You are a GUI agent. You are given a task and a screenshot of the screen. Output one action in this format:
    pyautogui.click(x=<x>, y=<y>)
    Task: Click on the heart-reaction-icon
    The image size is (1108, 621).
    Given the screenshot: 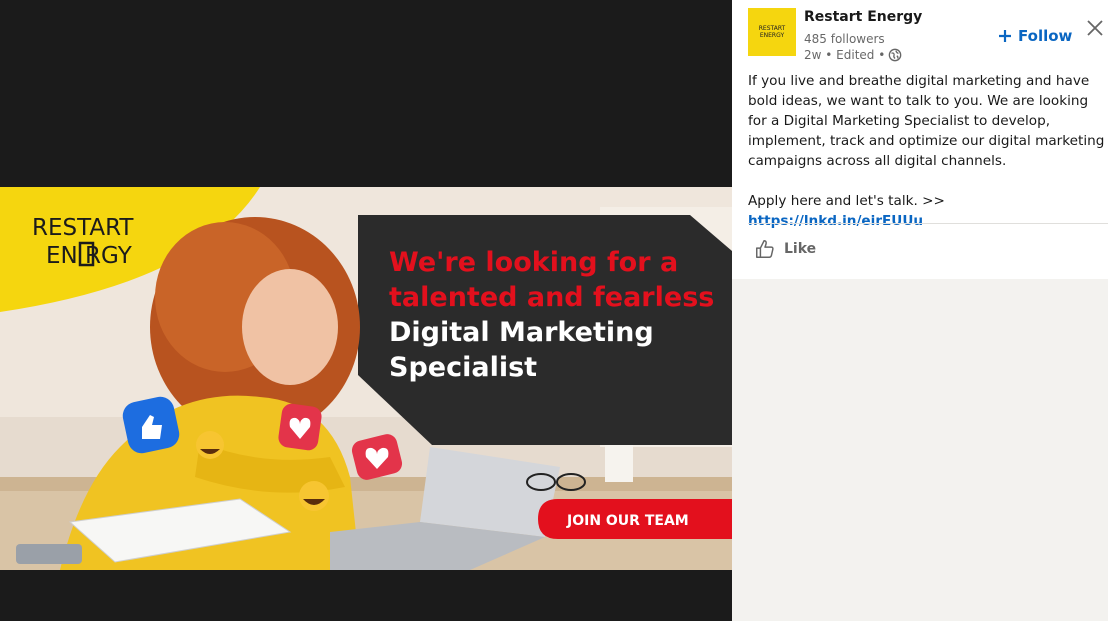 What is the action you would take?
    pyautogui.click(x=300, y=427)
    